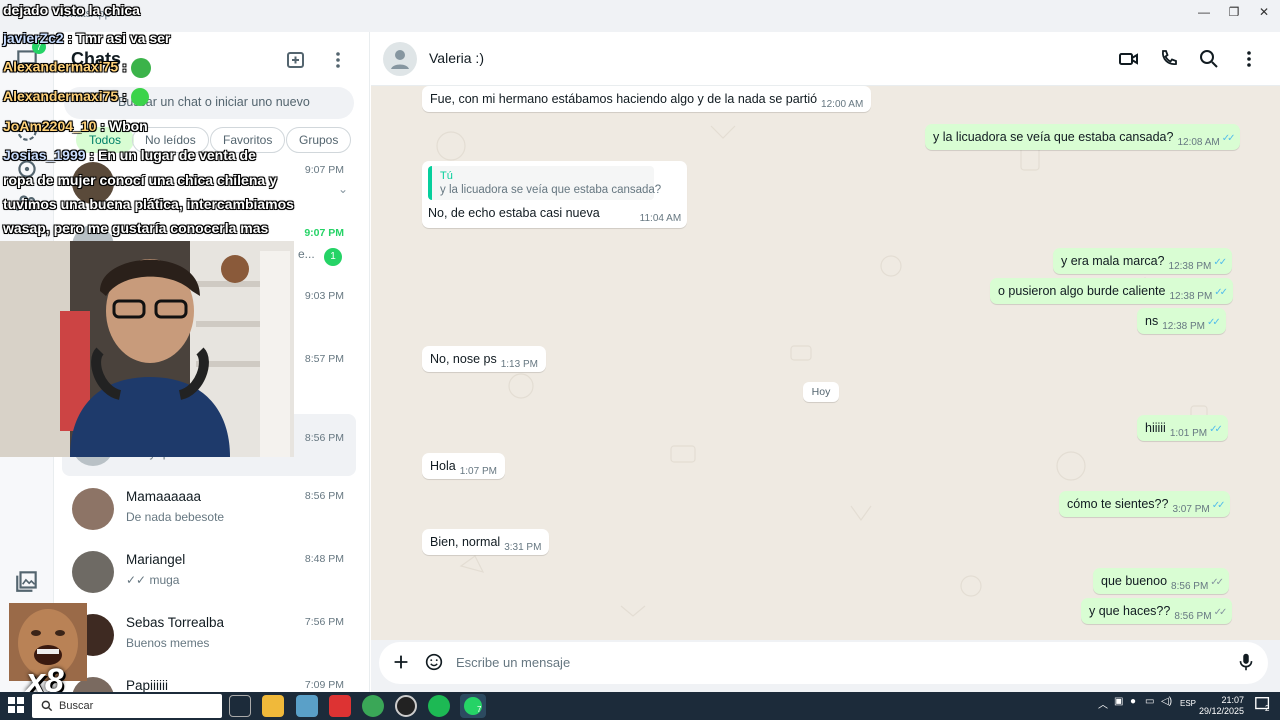 Image resolution: width=1280 pixels, height=720 pixels. Describe the element at coordinates (324, 359) in the screenshot. I see `chat-time: 8:57 PM` at that location.